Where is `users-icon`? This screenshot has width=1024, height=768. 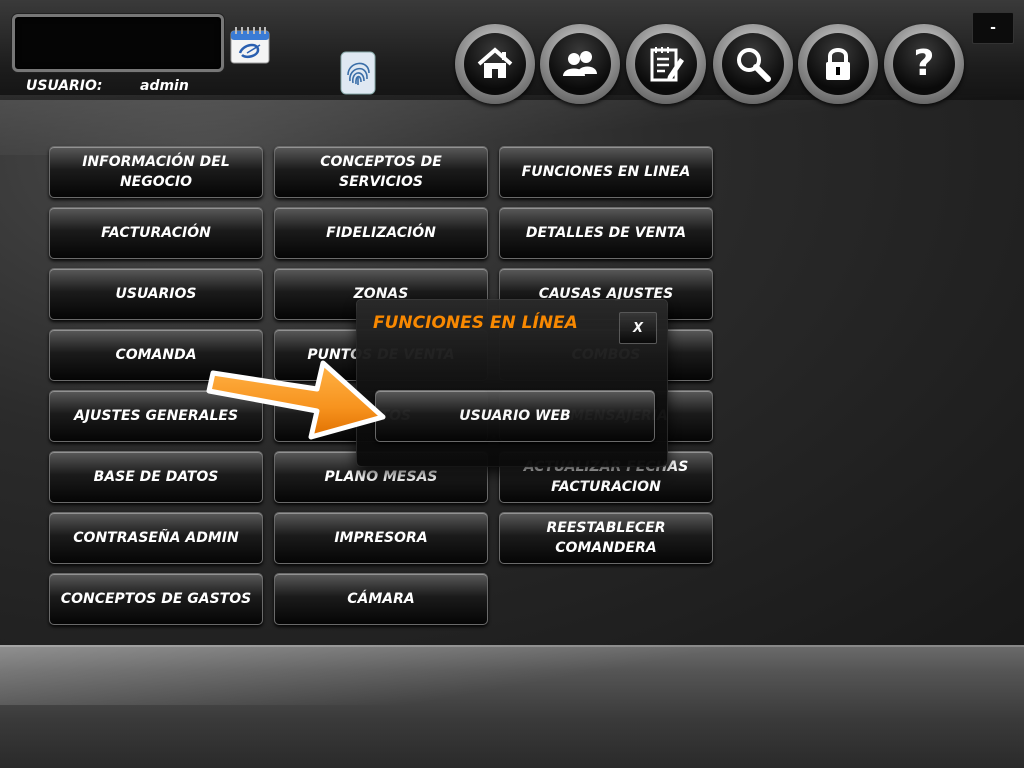
users-icon is located at coordinates (580, 63).